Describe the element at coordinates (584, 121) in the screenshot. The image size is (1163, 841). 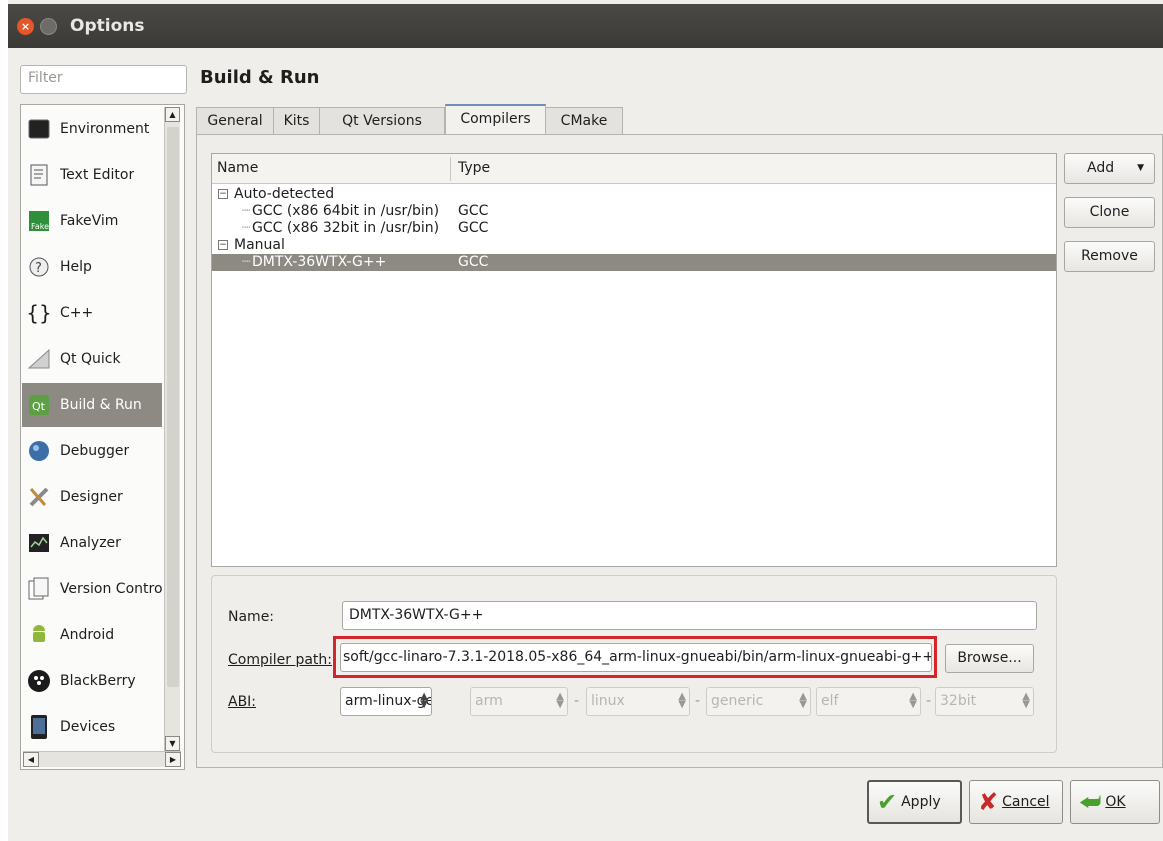
I see `tab-cmake: CMake` at that location.